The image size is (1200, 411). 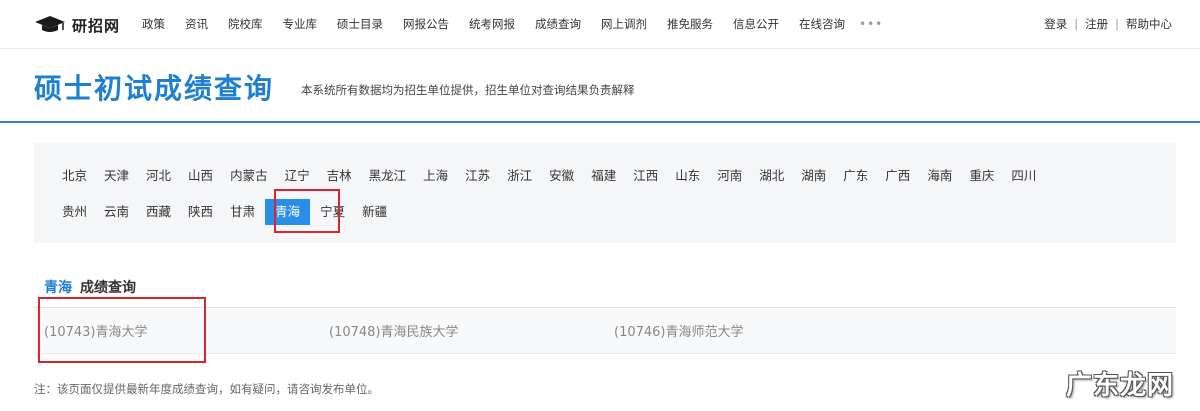 I want to click on results-heading-suffix: 成绩查询, so click(x=108, y=288).